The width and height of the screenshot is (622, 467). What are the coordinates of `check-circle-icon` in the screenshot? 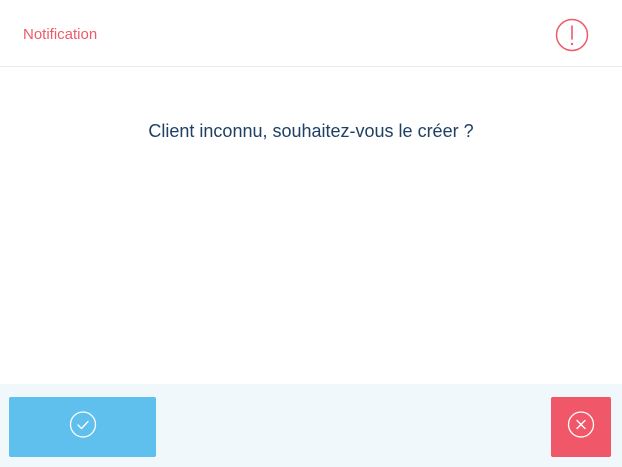 It's located at (83, 427).